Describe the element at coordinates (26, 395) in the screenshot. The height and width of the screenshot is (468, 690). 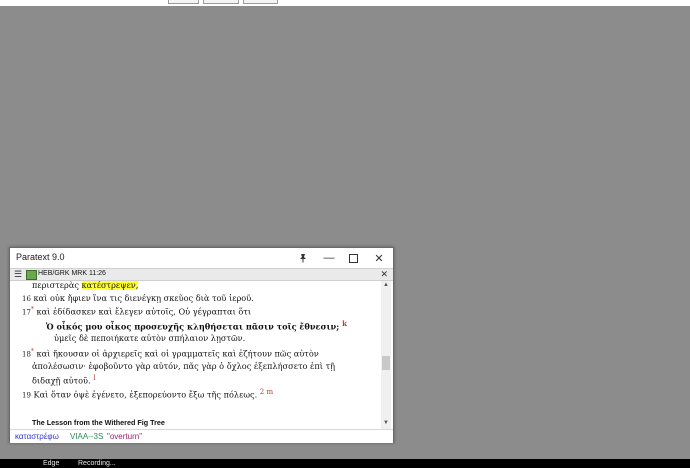
I see `verse-number: 19` at that location.